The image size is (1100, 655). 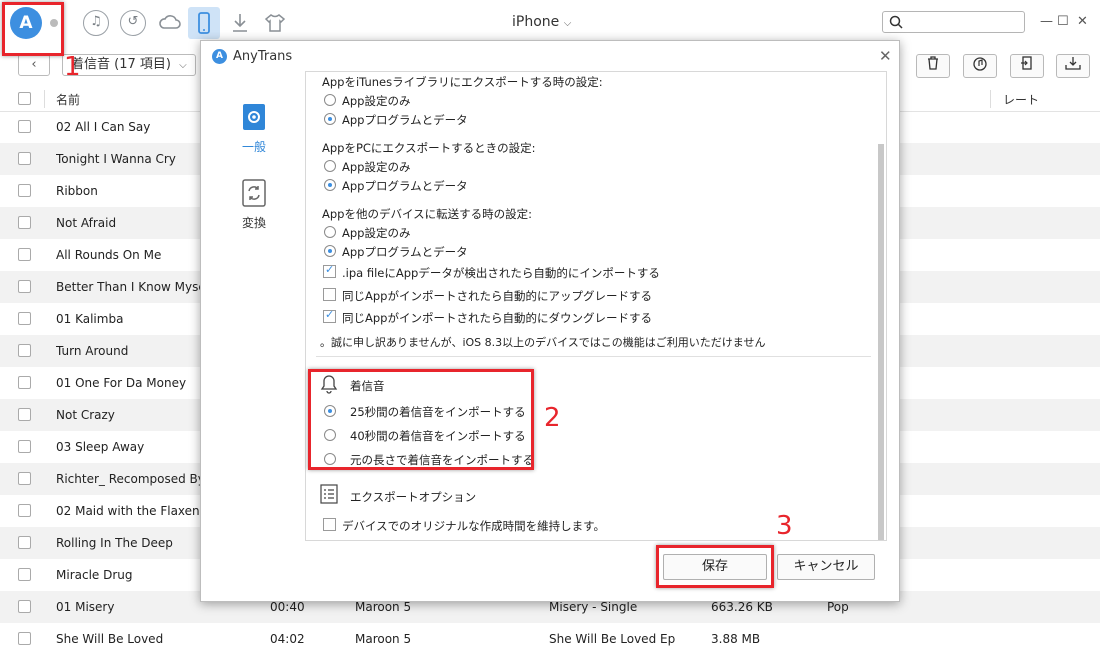 What do you see at coordinates (784, 526) in the screenshot?
I see `step-number-3: 3` at bounding box center [784, 526].